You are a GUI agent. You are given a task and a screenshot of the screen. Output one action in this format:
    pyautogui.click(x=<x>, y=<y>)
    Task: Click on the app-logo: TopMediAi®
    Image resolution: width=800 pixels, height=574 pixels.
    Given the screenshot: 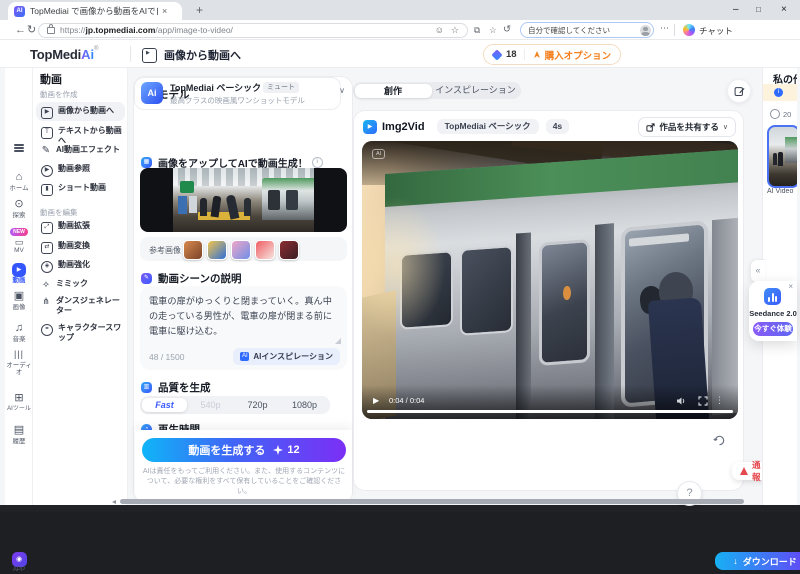 What is the action you would take?
    pyautogui.click(x=64, y=55)
    